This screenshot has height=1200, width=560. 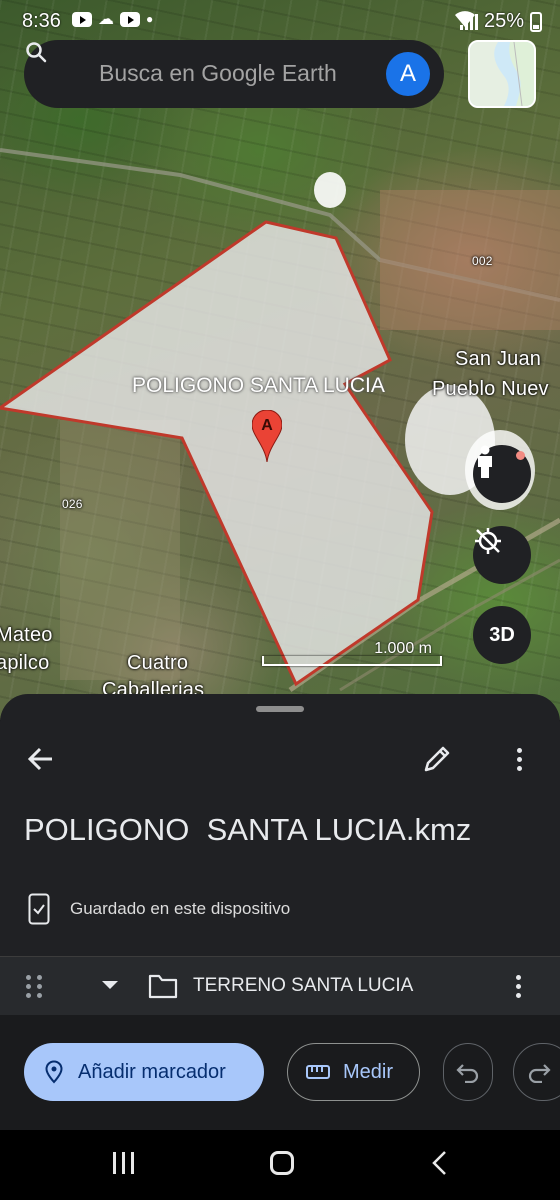 I want to click on minimap-icon, so click(x=502, y=74).